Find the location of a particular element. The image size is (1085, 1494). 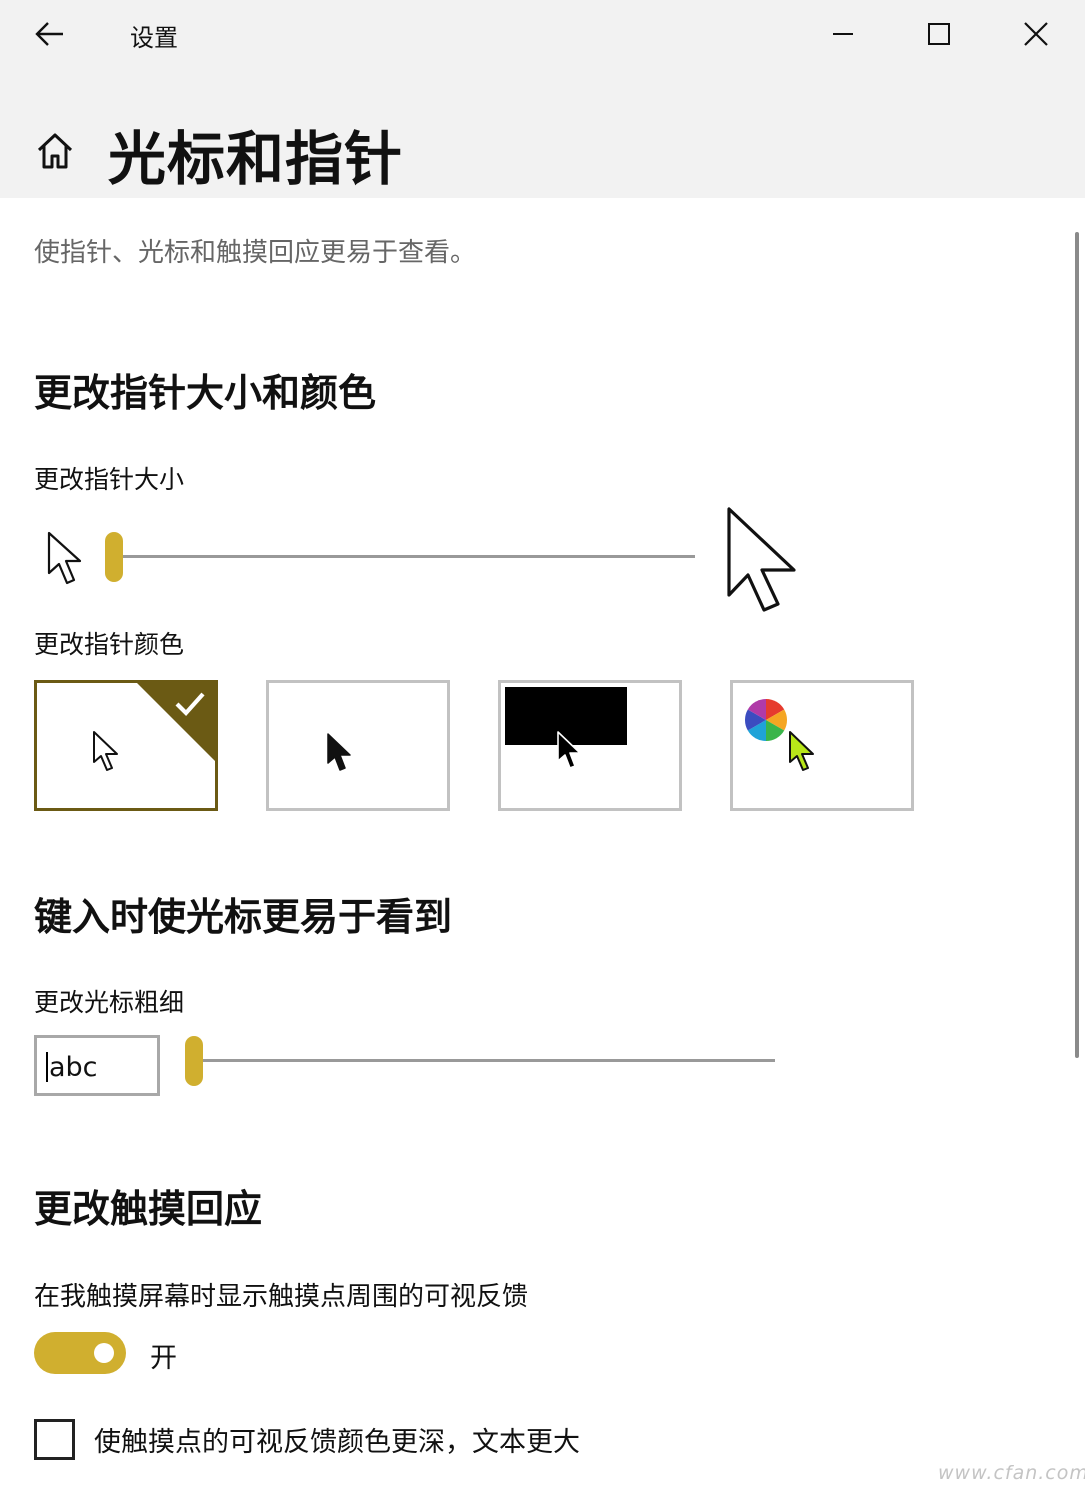

back-button is located at coordinates (50, 34).